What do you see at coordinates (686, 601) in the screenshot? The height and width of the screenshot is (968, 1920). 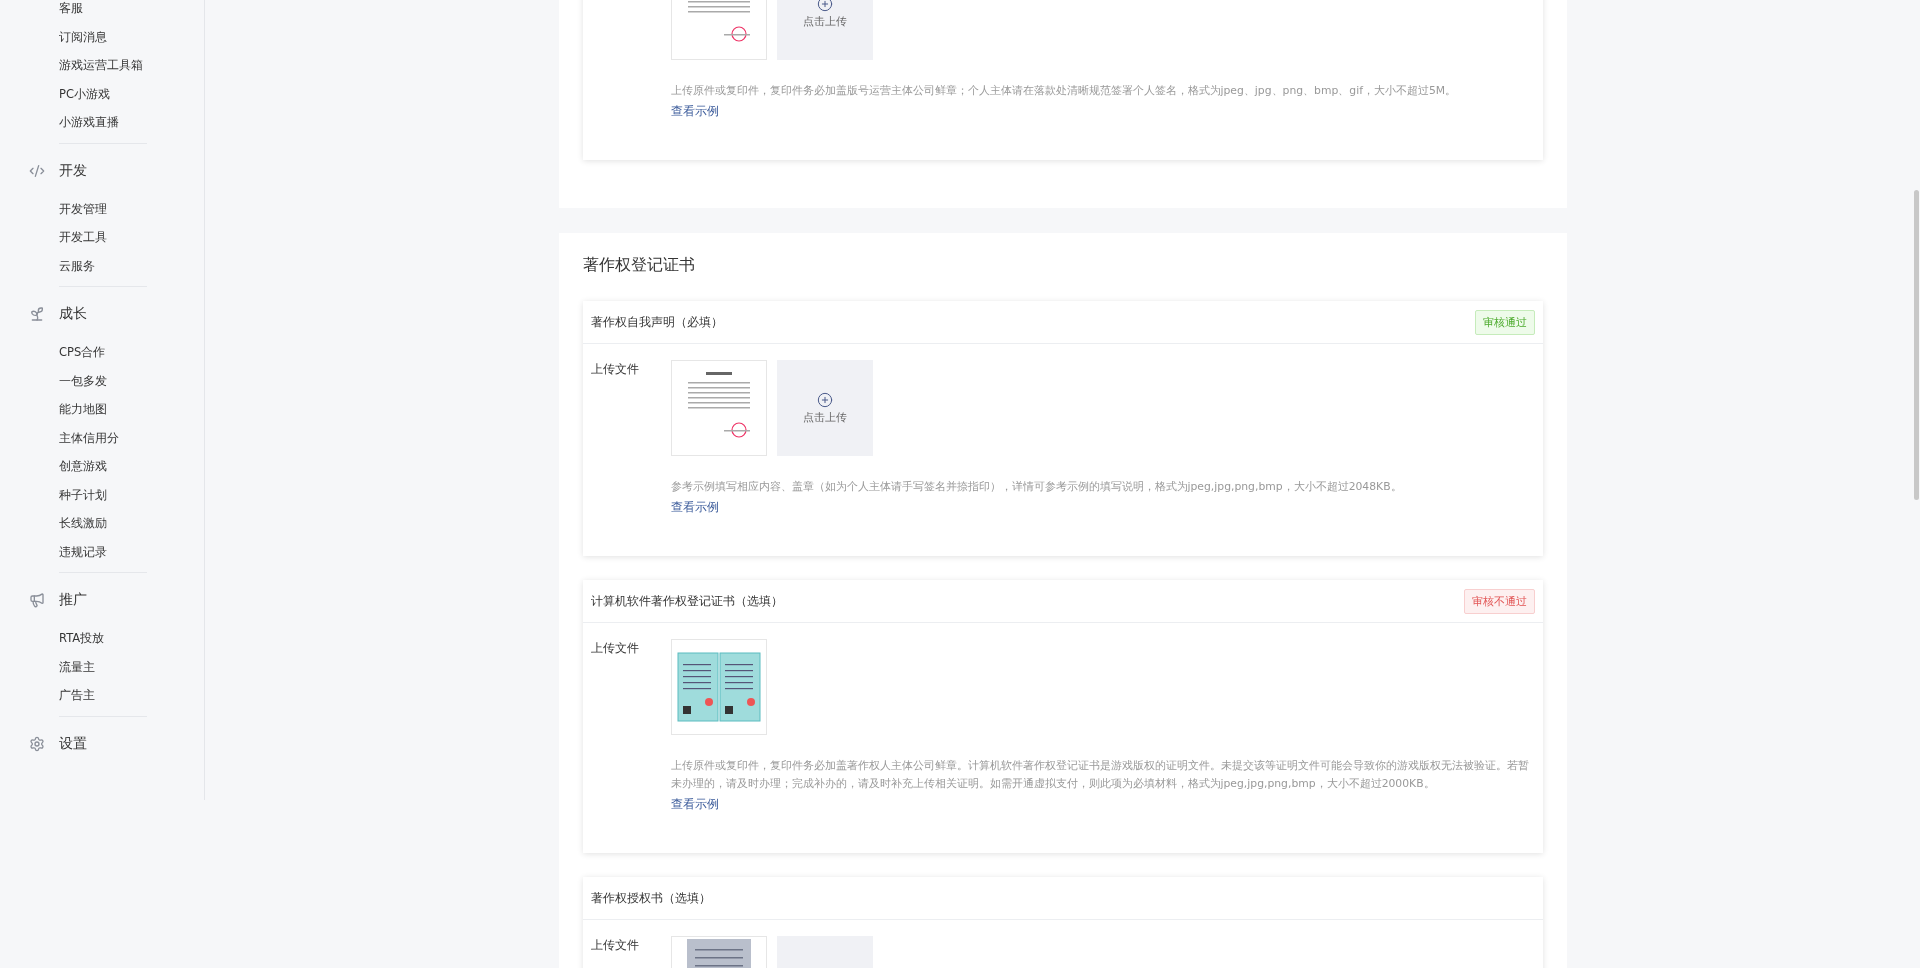 I see `card-title: 计算机软件著作权登记证书（选填）` at bounding box center [686, 601].